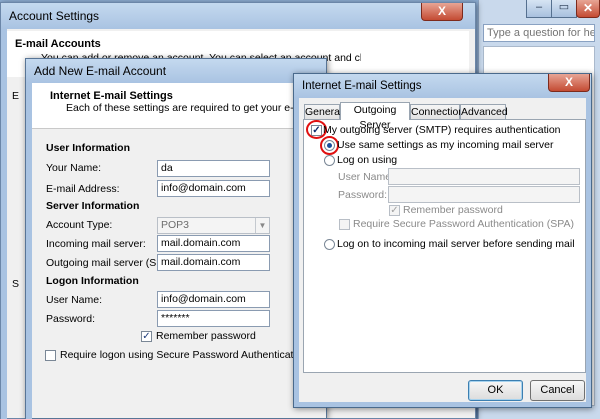 Image resolution: width=600 pixels, height=419 pixels. What do you see at coordinates (366, 177) in the screenshot?
I see `ies-user-name-label: User Name:` at bounding box center [366, 177].